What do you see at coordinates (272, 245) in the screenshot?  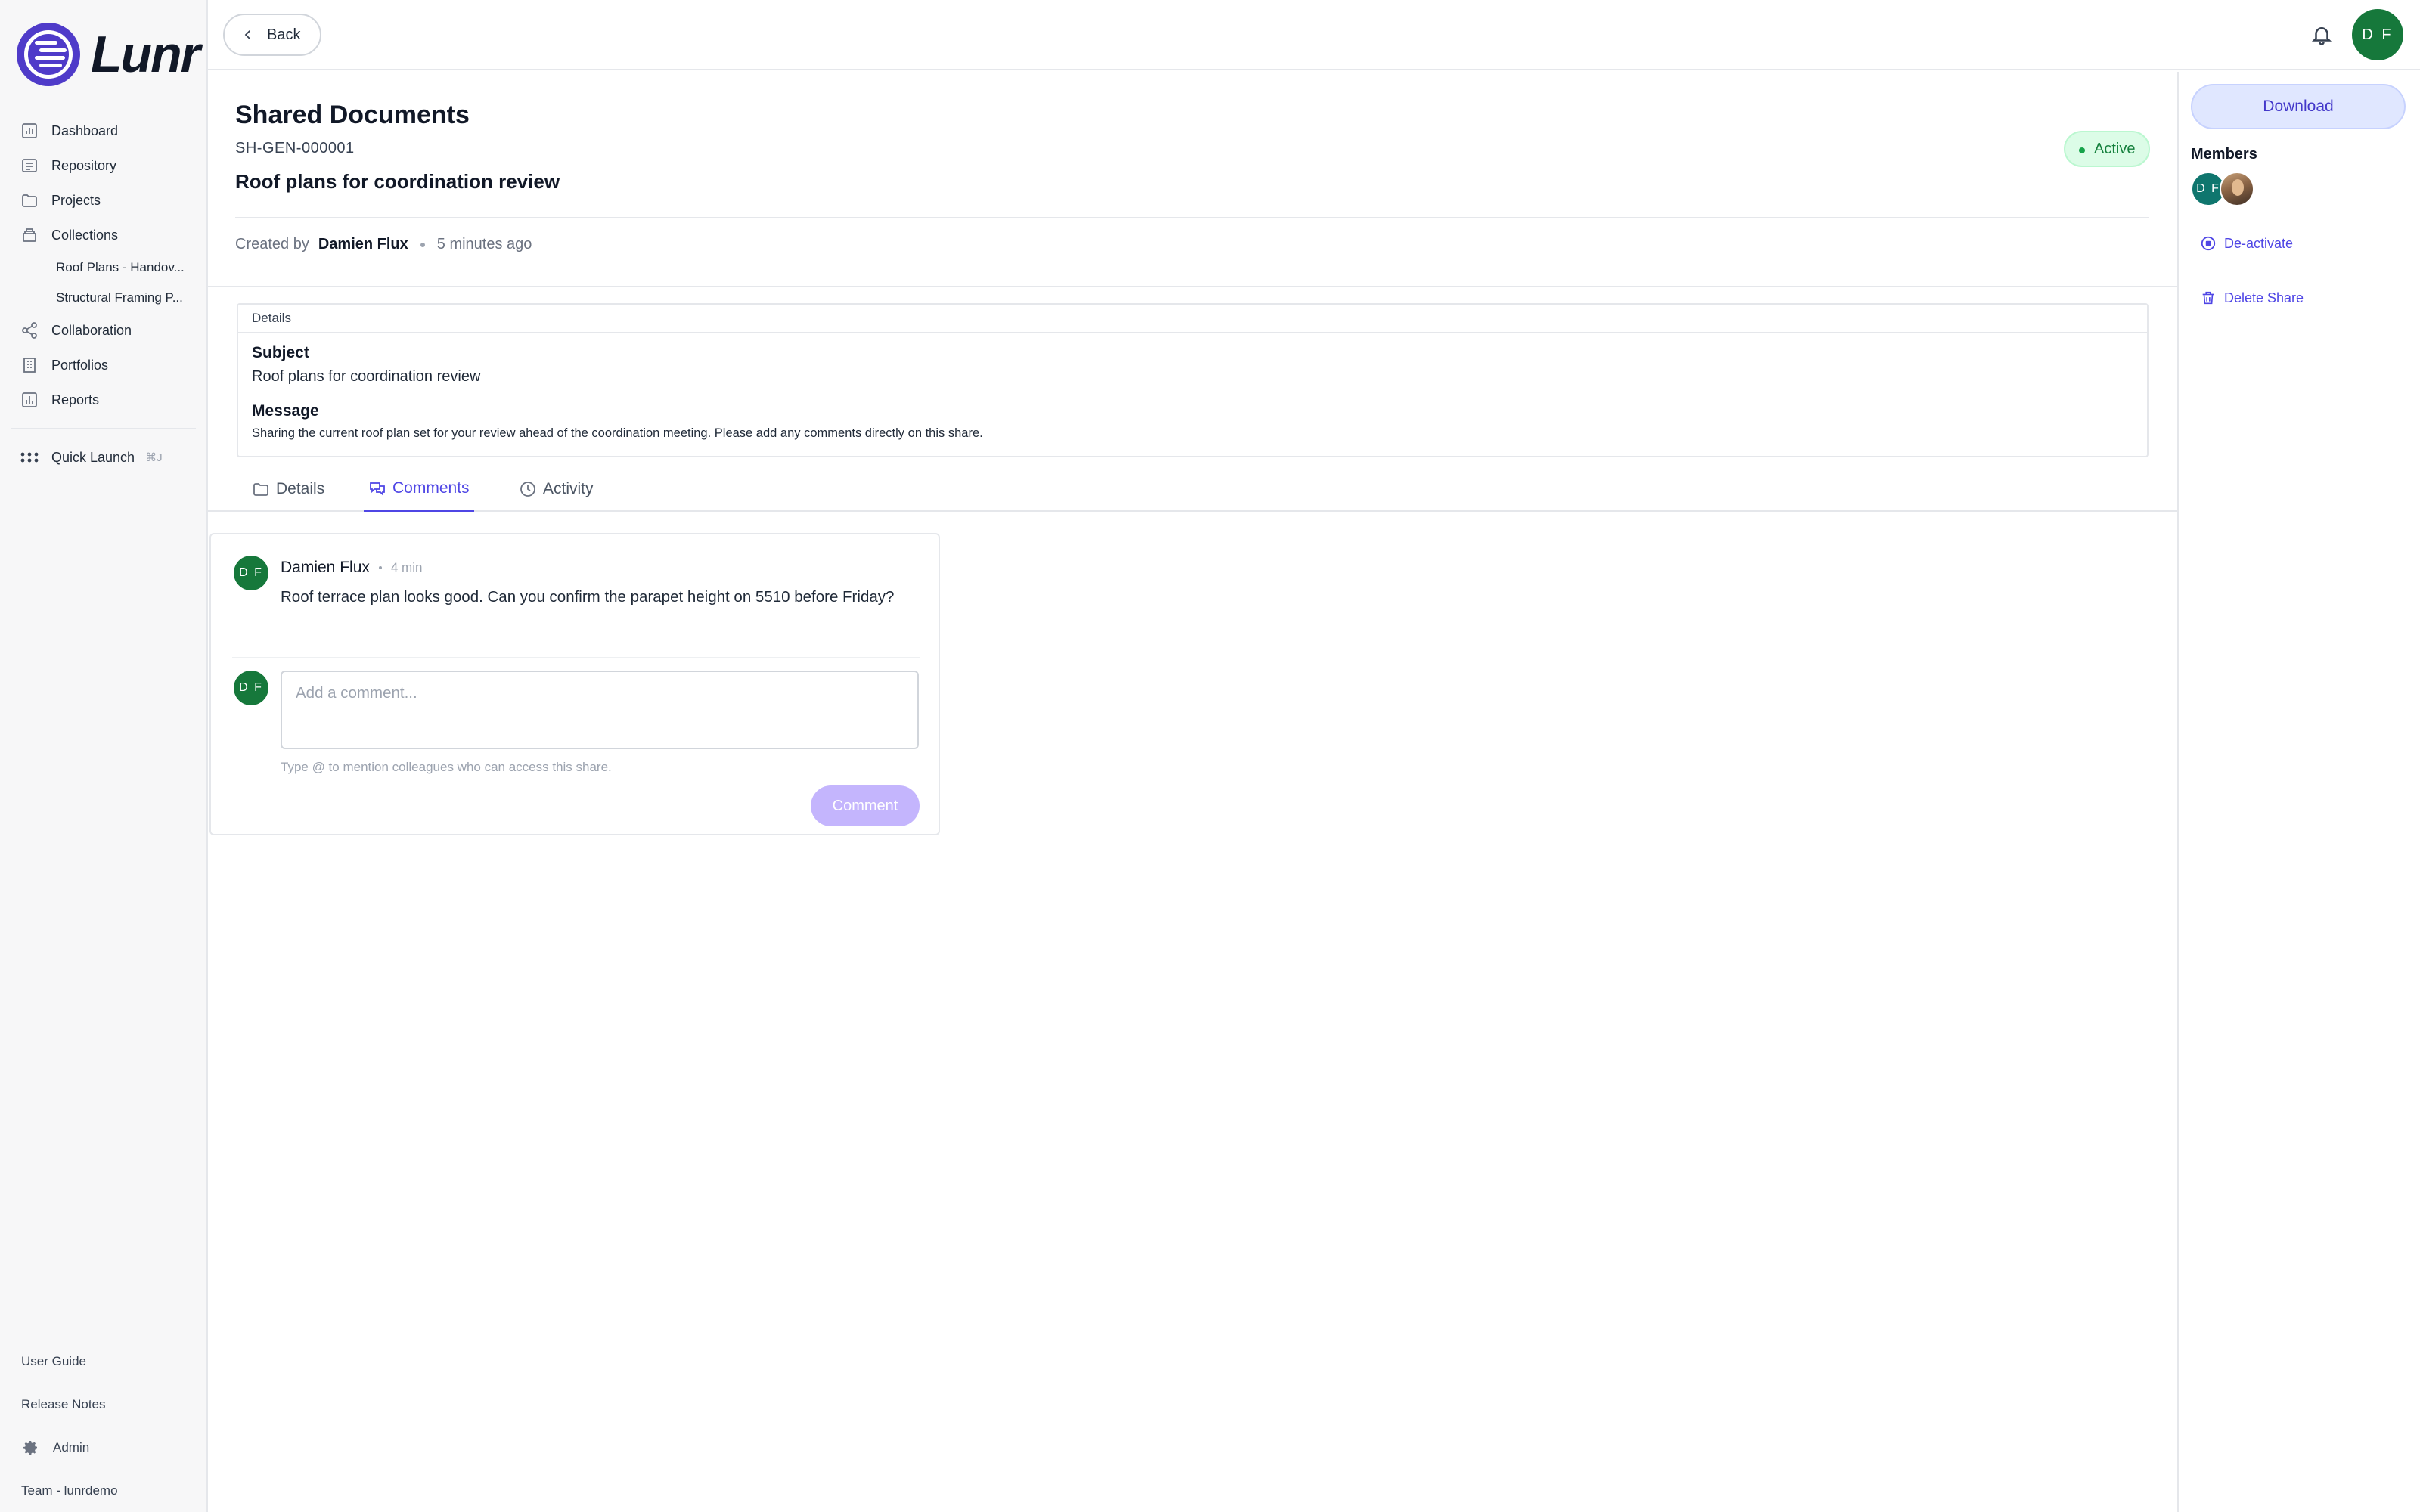 I see `created-by-label: Created by` at bounding box center [272, 245].